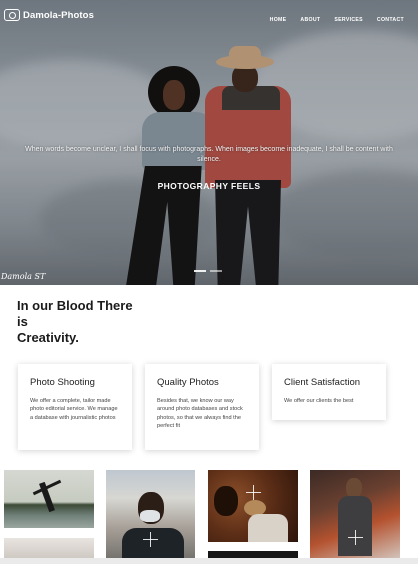 This screenshot has width=418, height=564. Describe the element at coordinates (310, 20) in the screenshot. I see `nav-about: ABOUT` at that location.